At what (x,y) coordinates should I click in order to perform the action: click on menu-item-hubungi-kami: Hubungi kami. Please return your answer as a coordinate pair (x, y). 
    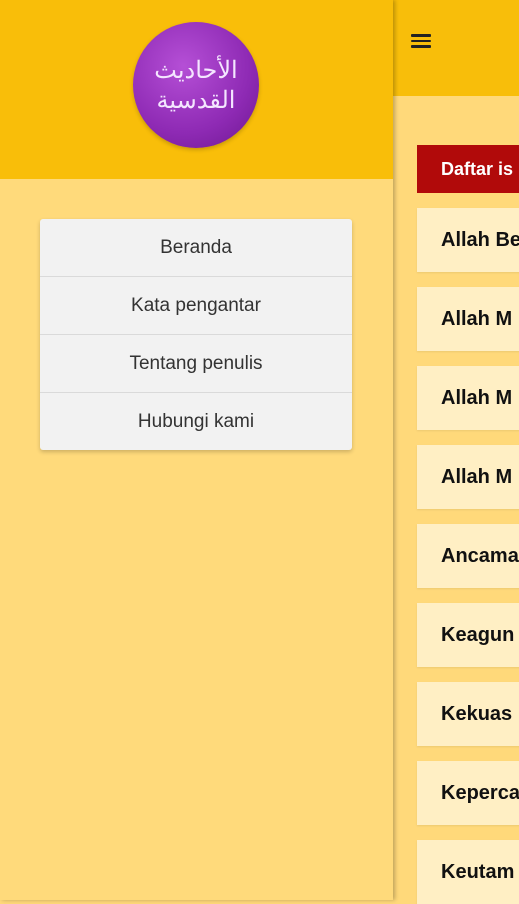
    Looking at the image, I should click on (196, 421).